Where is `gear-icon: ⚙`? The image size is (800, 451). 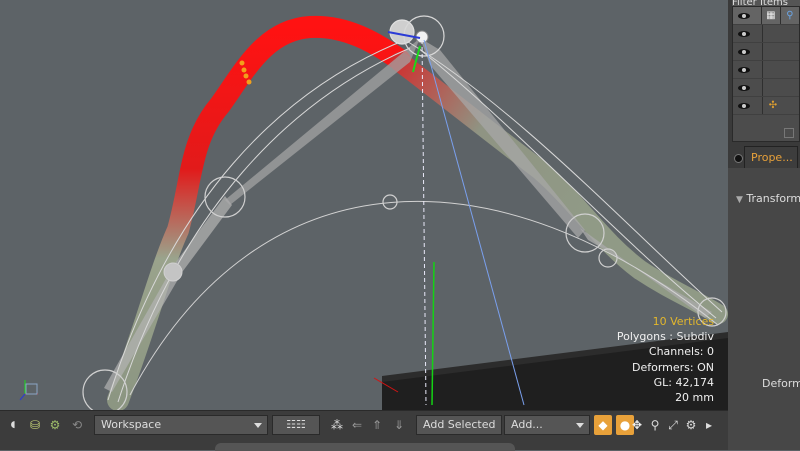 gear-icon: ⚙ is located at coordinates (691, 425).